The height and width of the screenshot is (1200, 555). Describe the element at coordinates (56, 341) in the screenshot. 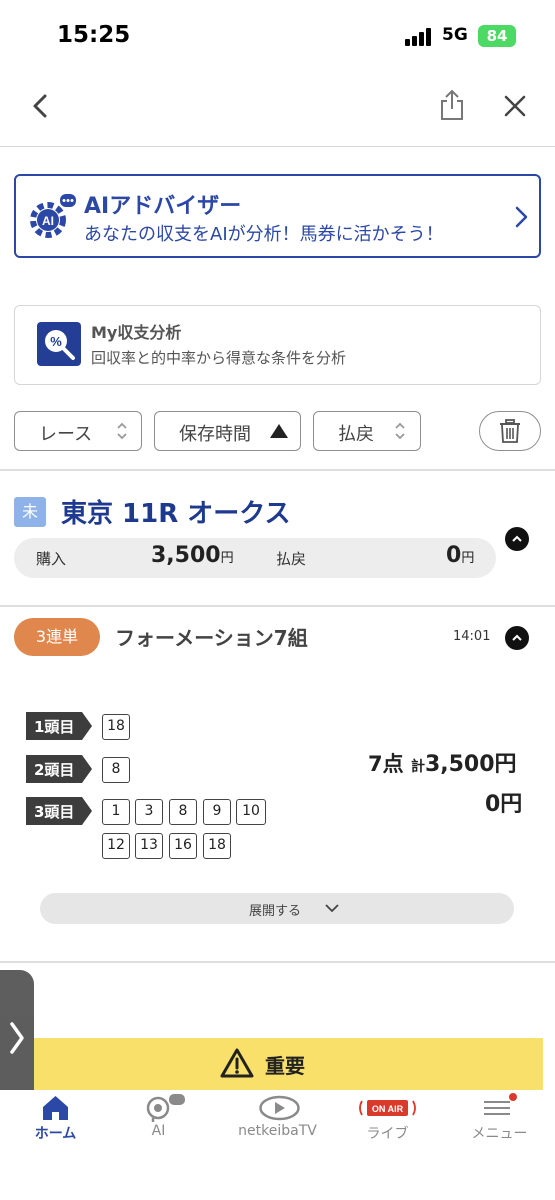

I see `percent-symbol: %` at that location.